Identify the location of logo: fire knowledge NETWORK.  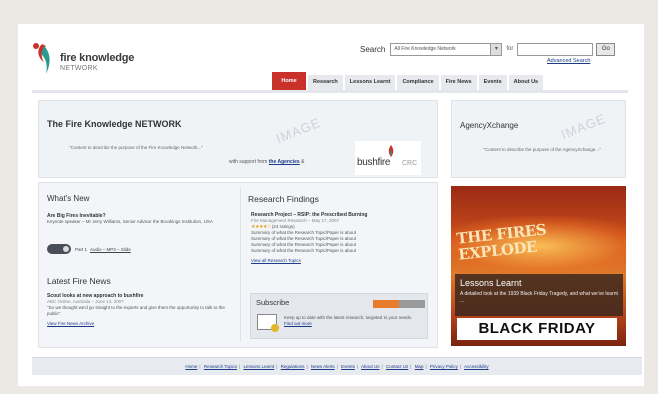
(92, 60).